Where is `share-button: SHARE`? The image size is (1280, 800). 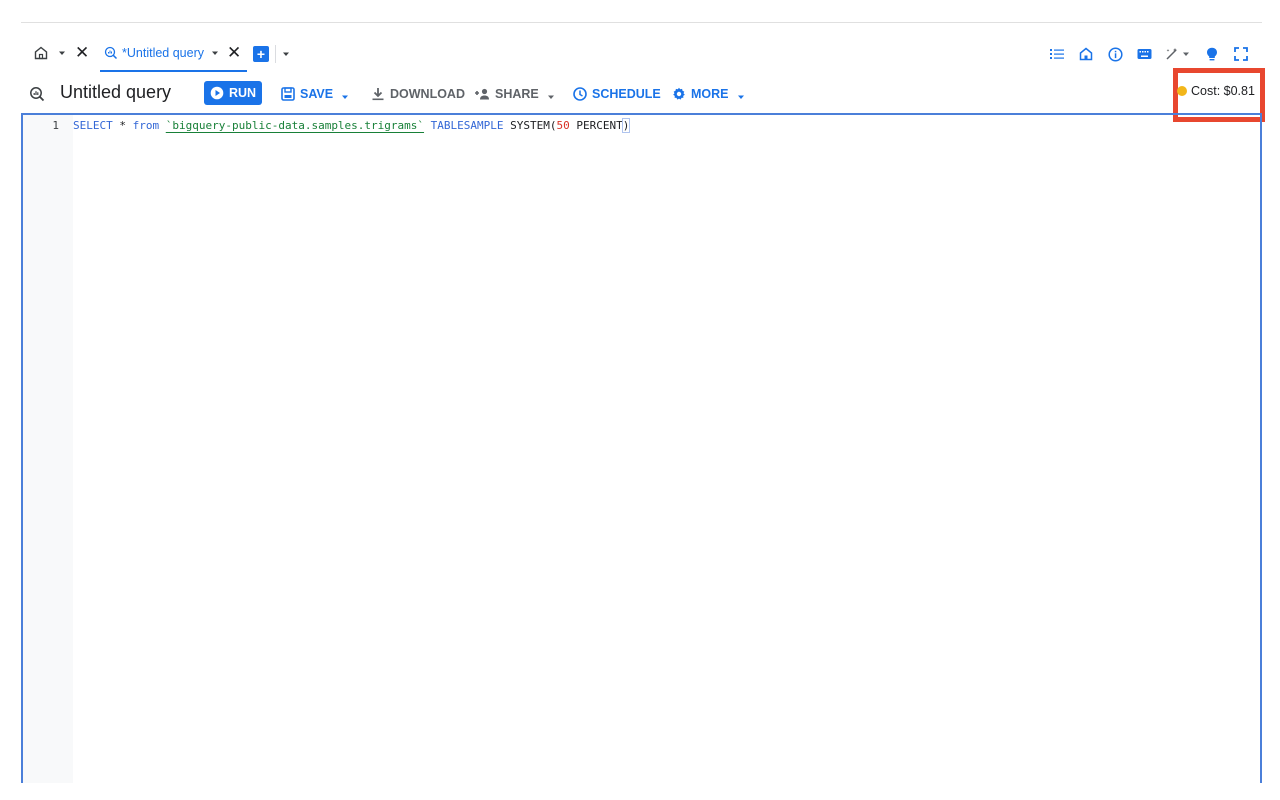
share-button: SHARE is located at coordinates (514, 94).